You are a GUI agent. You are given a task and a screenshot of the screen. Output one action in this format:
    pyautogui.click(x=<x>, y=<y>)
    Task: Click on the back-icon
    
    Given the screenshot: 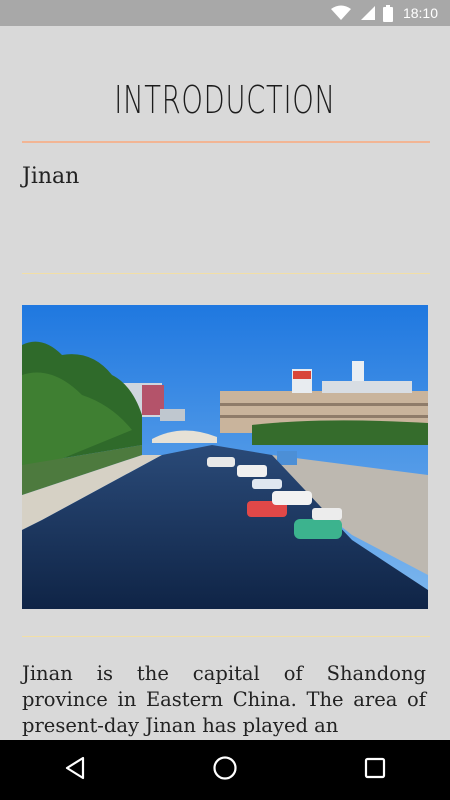 What is the action you would take?
    pyautogui.click(x=75, y=770)
    